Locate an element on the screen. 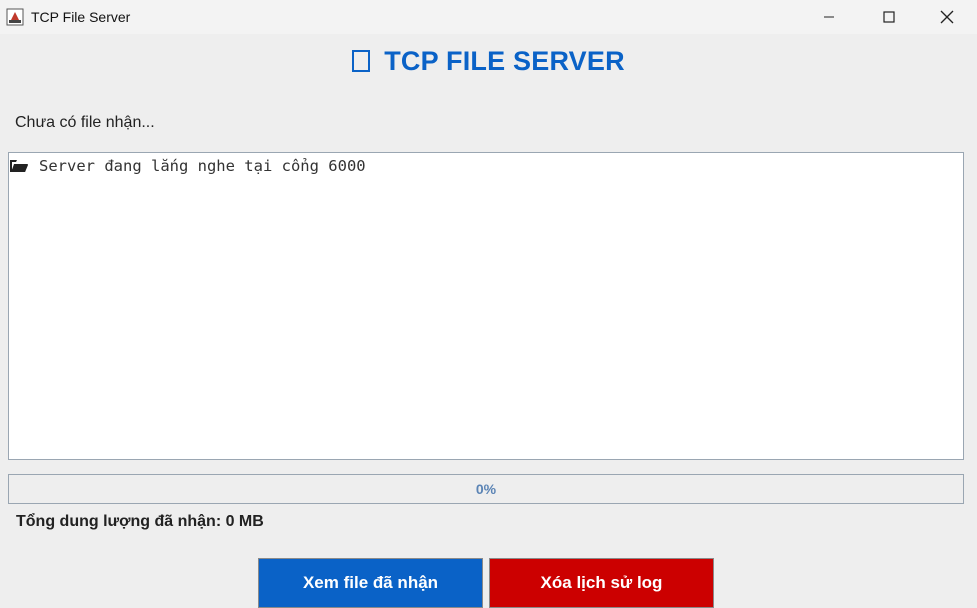  log-line-text: Server đang lắng nghe tại cổng 6000 is located at coordinates (202, 166).